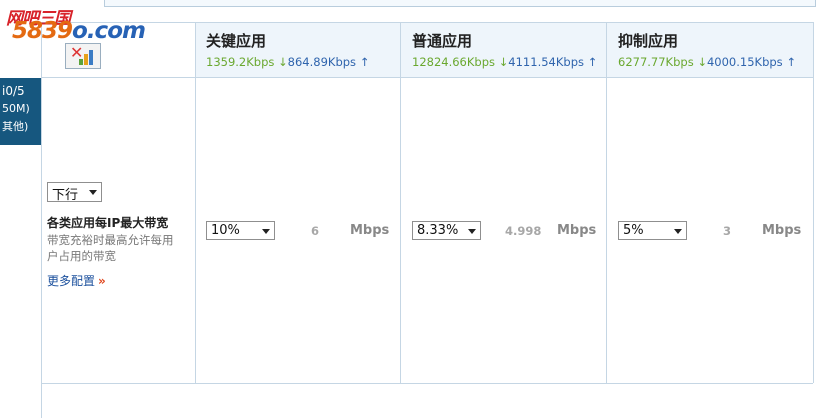 The width and height of the screenshot is (834, 418). Describe the element at coordinates (727, 231) in the screenshot. I see `suppressed-bandwidth-value: 3` at that location.